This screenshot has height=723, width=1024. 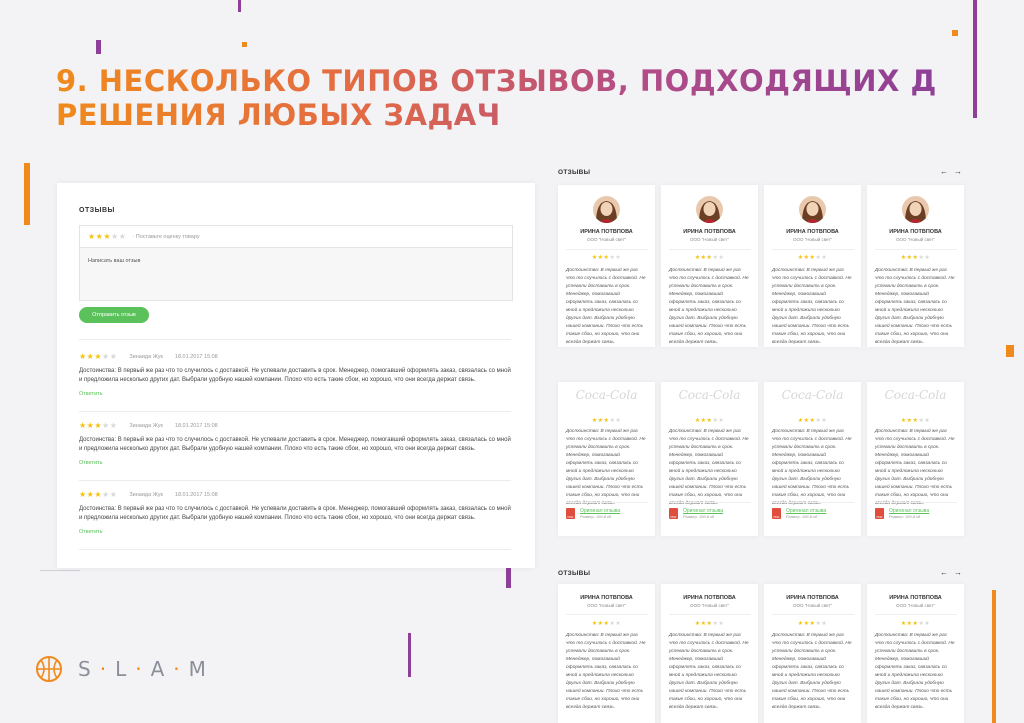 I want to click on rating-stars-input: ★ ★ ★ ★ ★, so click(x=107, y=236).